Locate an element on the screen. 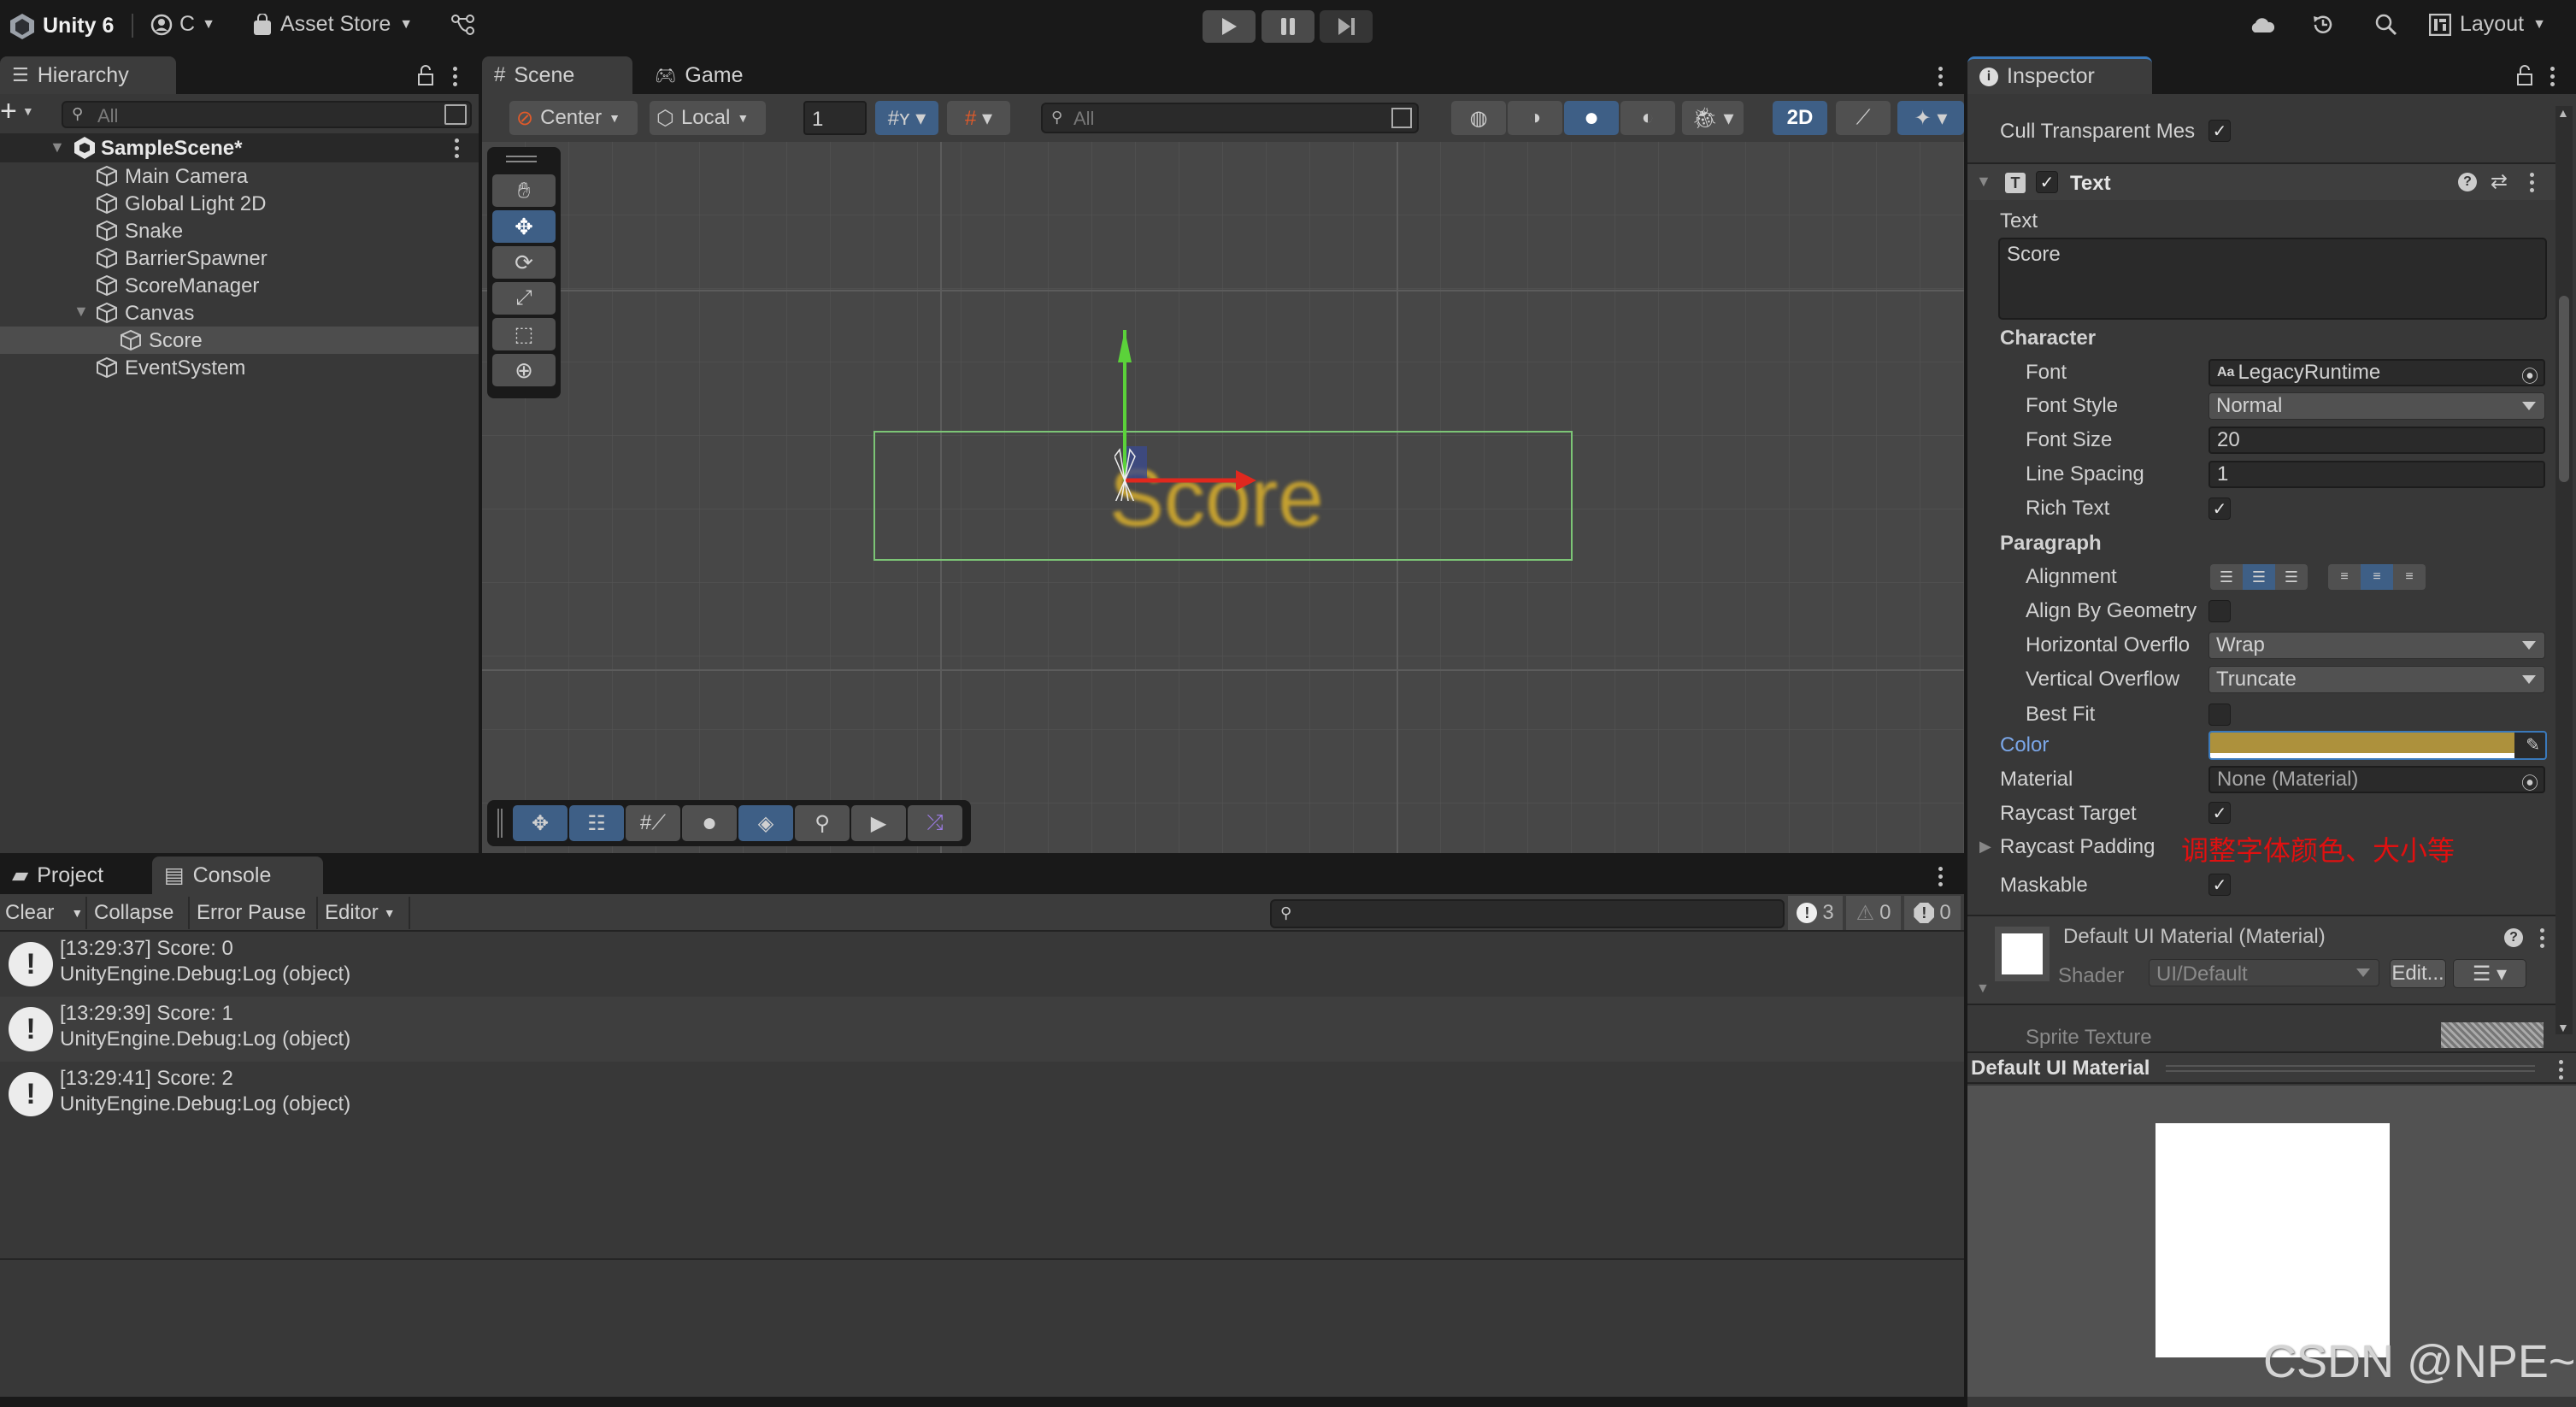 This screenshot has height=1407, width=2576. color-swatch is located at coordinates (2362, 743).